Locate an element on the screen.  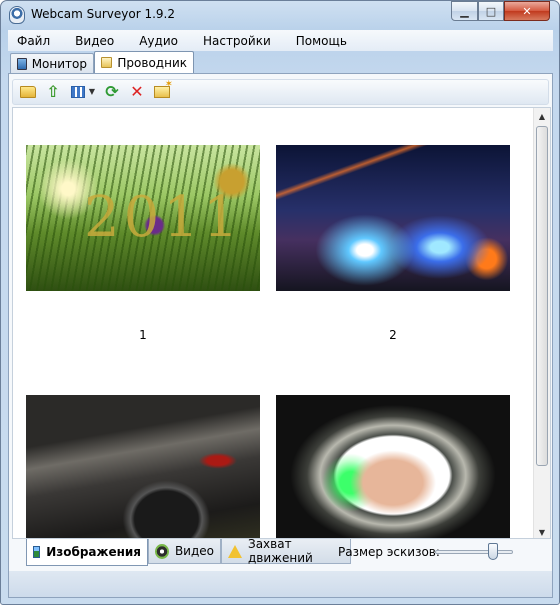
tab-explorer: Проводник is located at coordinates (144, 62).